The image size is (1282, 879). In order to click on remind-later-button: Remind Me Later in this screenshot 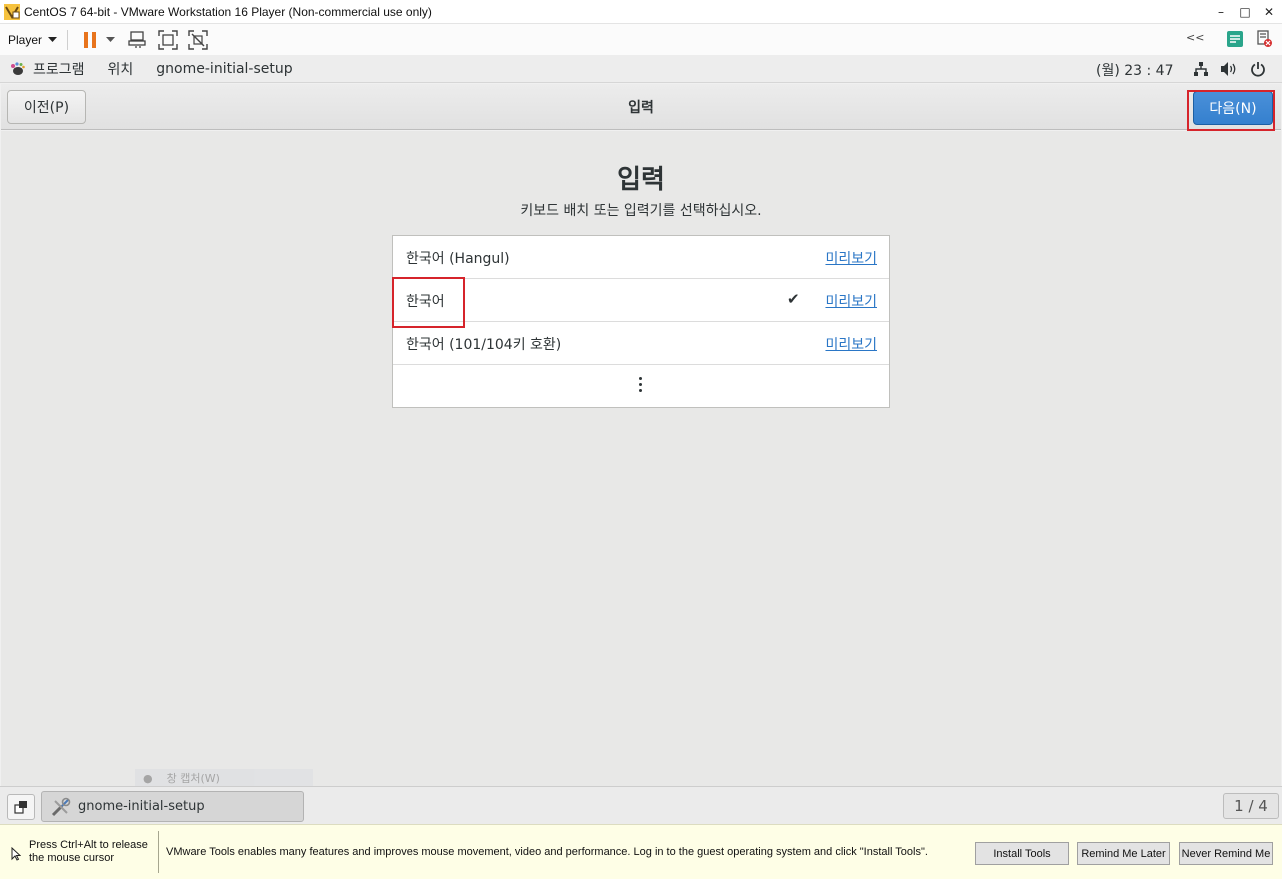, I will do `click(1123, 853)`.